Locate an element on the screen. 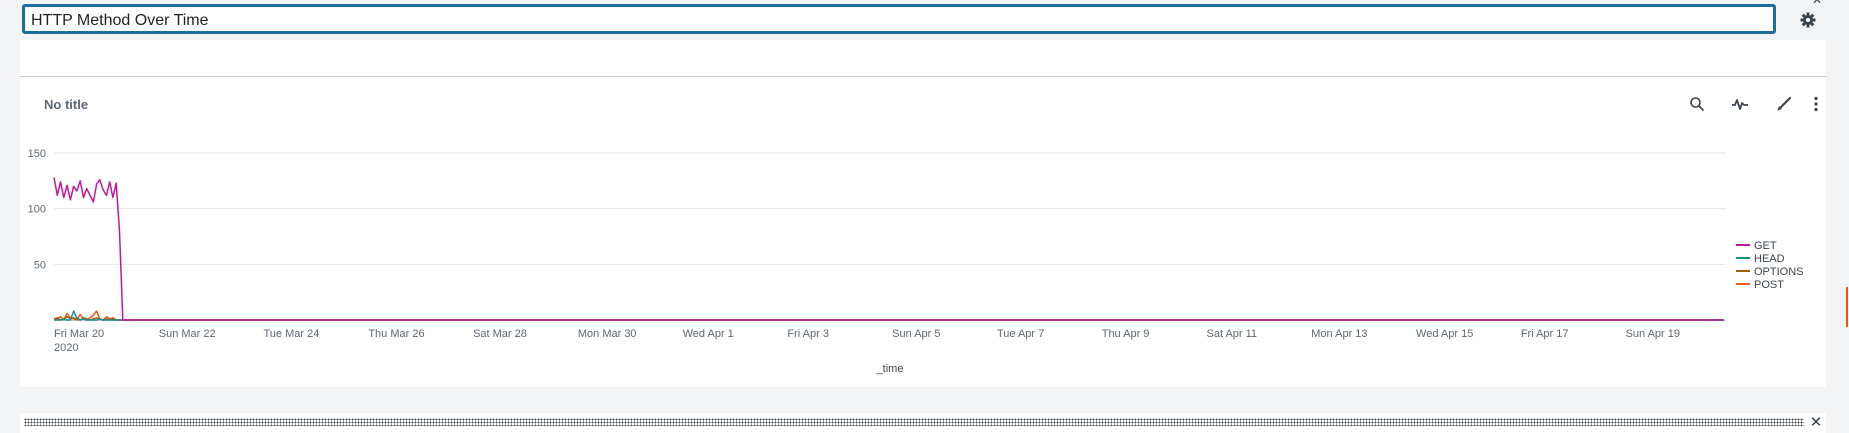  x-tick-label: Sat Mar 28 is located at coordinates (500, 334).